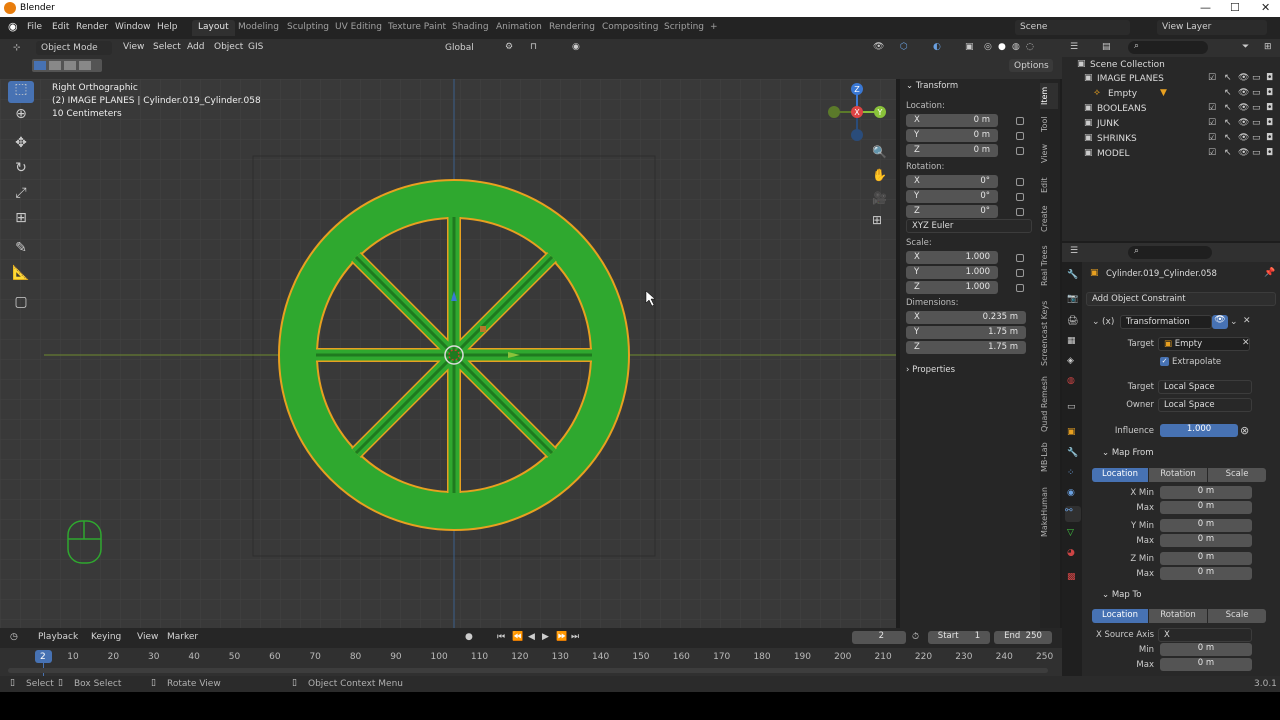 This screenshot has width=1280, height=720. Describe the element at coordinates (1070, 533) in the screenshot. I see `data-tab-icon: ▽` at that location.